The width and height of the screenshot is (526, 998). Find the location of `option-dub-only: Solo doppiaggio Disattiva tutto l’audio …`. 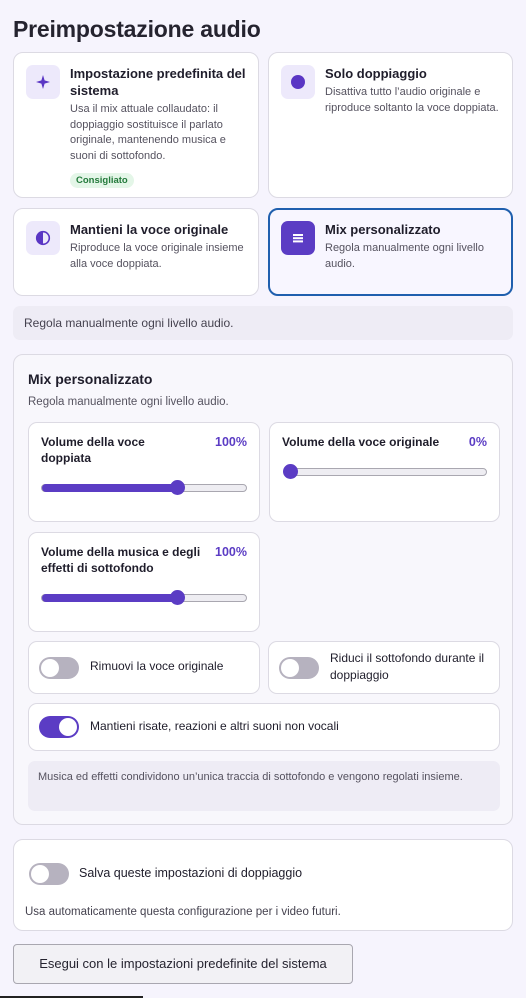

option-dub-only: Solo doppiaggio Disattiva tutto l’audio … is located at coordinates (390, 125).